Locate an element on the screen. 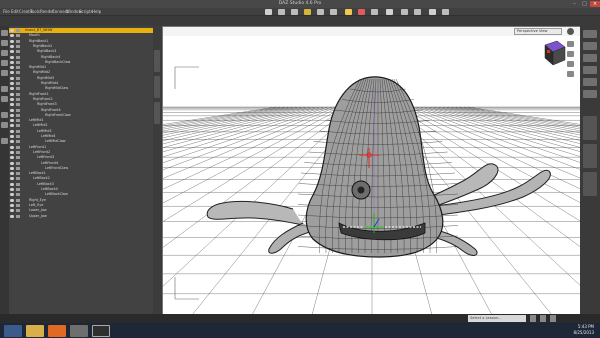 The image size is (600, 338). clock: 5:43 PM 8/25/2013 is located at coordinates (583, 330).